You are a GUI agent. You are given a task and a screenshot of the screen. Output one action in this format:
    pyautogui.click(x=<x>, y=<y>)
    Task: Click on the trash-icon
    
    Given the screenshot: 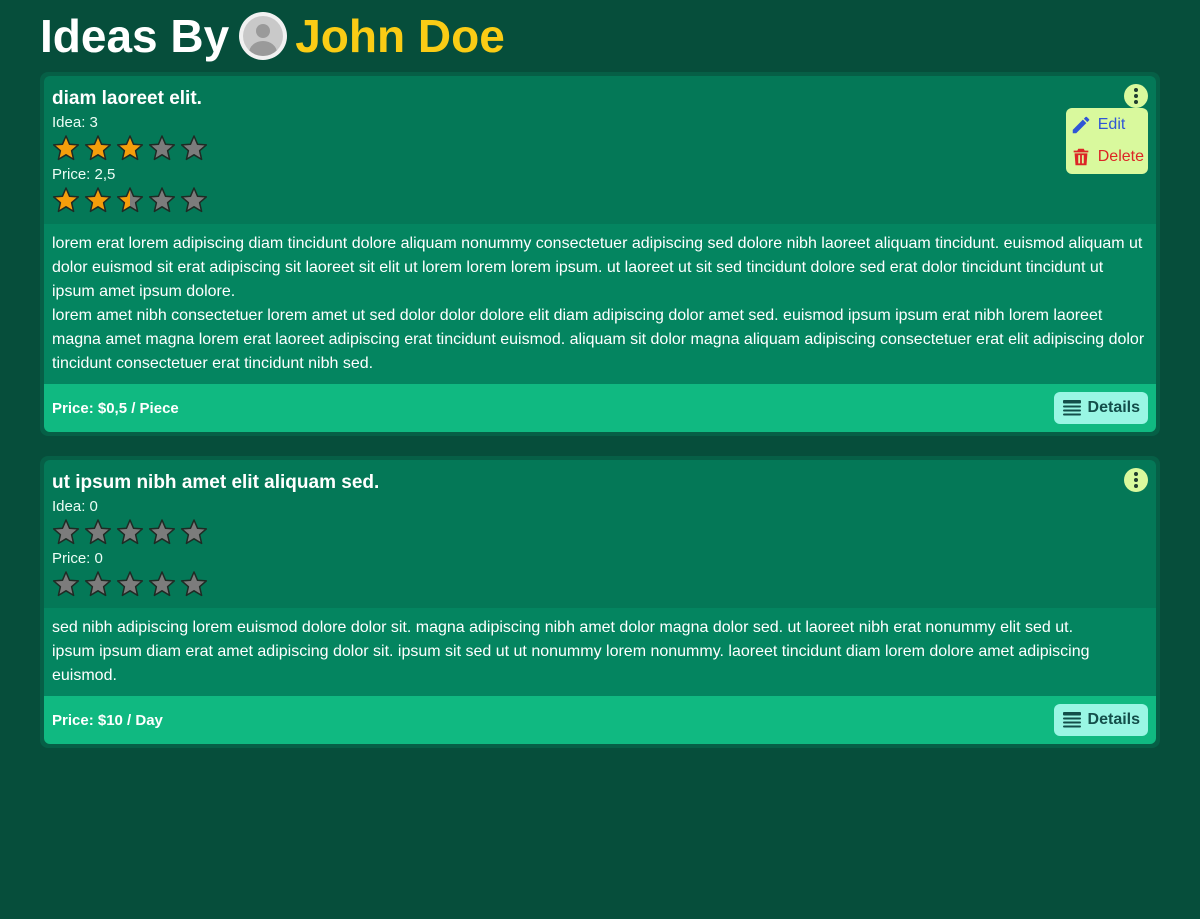 What is the action you would take?
    pyautogui.click(x=1081, y=157)
    